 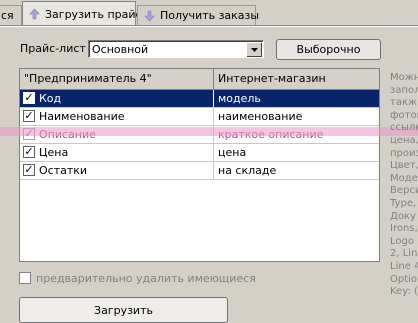 I want to click on row-source-cell: ✓ Остатки, so click(x=117, y=170).